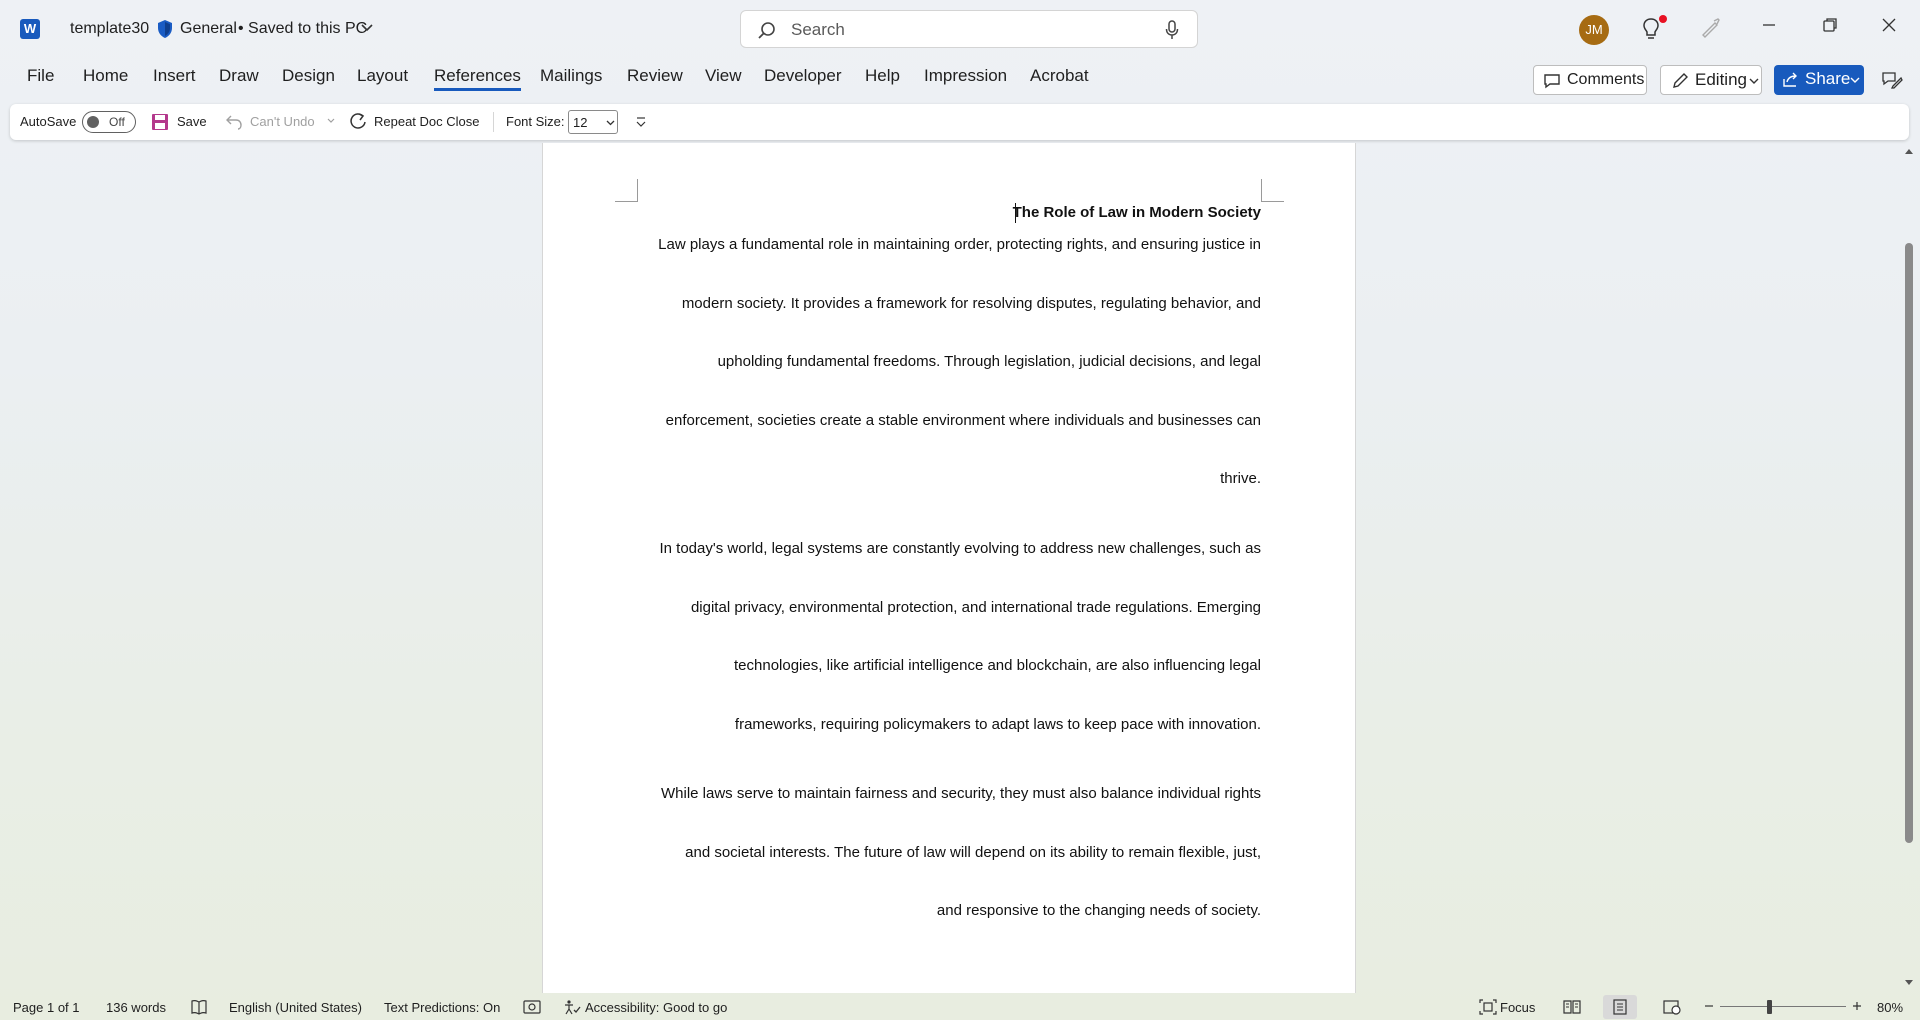 This screenshot has width=1920, height=1020. What do you see at coordinates (1709, 1006) in the screenshot?
I see `zoom-out-icon` at bounding box center [1709, 1006].